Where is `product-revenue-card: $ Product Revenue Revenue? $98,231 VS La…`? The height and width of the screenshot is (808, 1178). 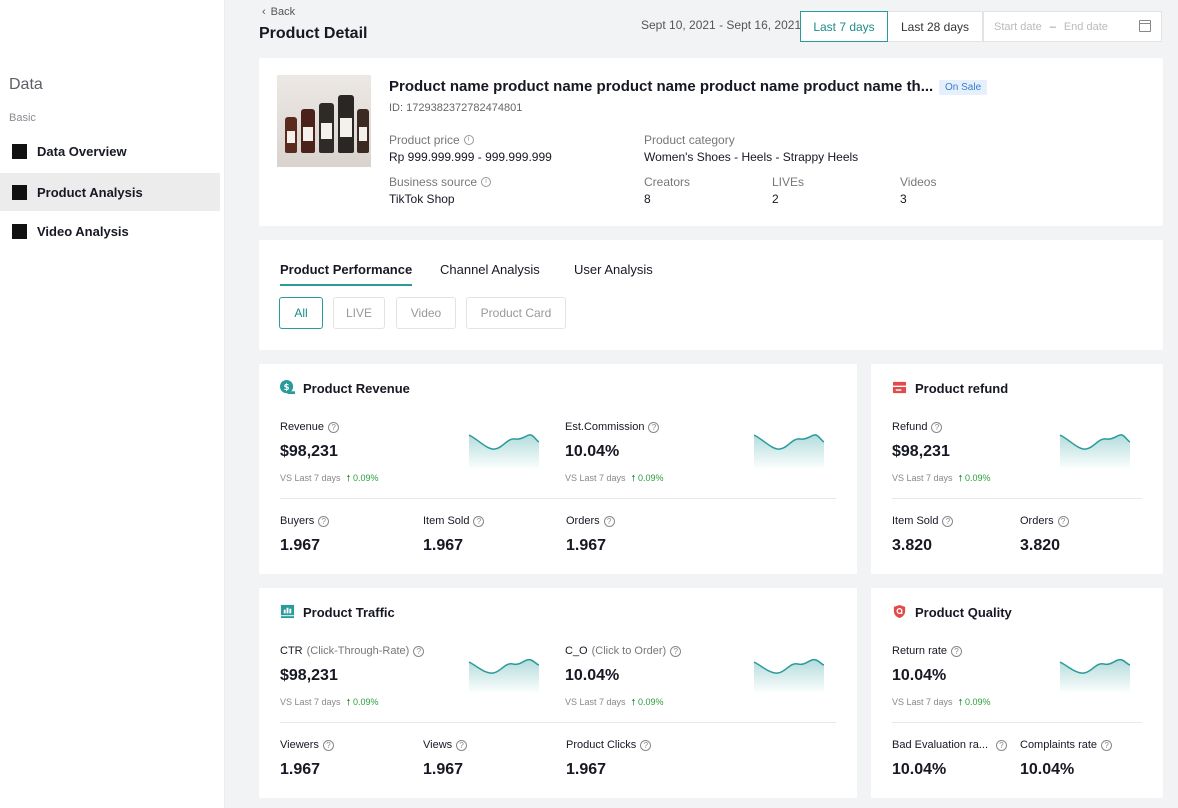
product-revenue-card: $ Product Revenue Revenue? $98,231 VS La… is located at coordinates (558, 469).